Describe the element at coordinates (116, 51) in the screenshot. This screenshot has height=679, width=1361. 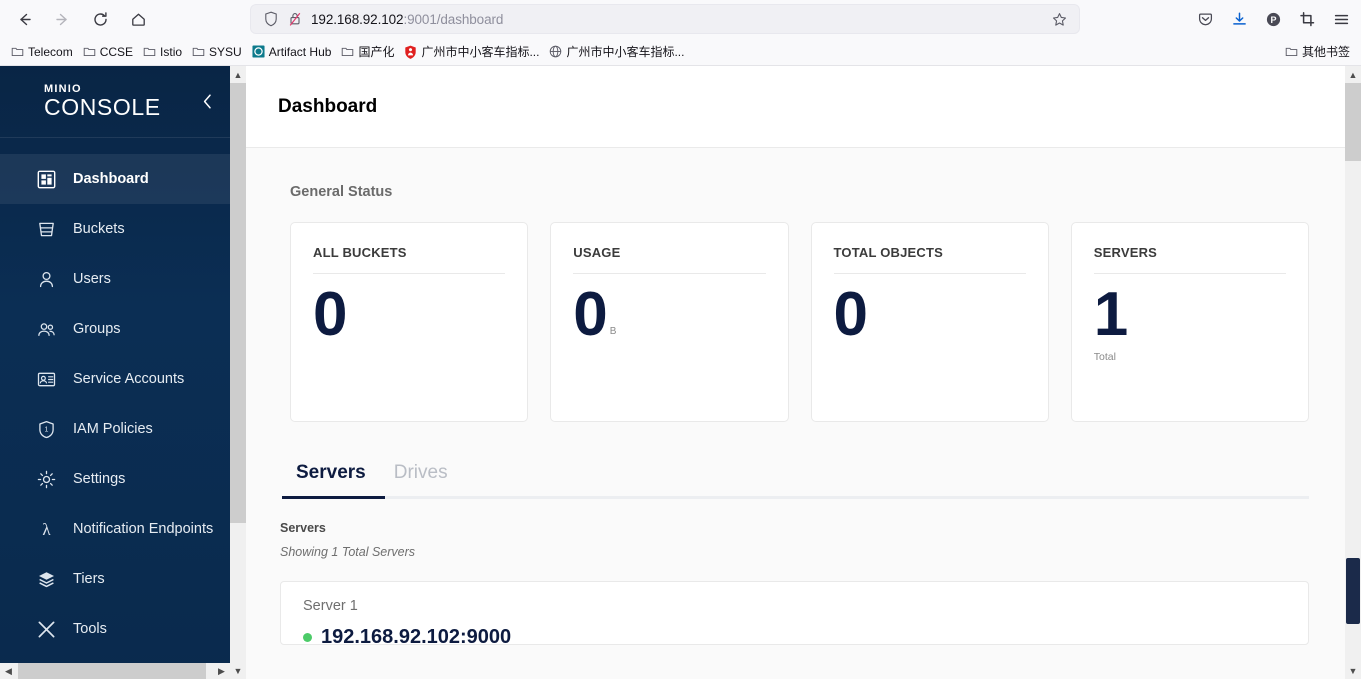
I see `bookmark-label: CCSE` at that location.